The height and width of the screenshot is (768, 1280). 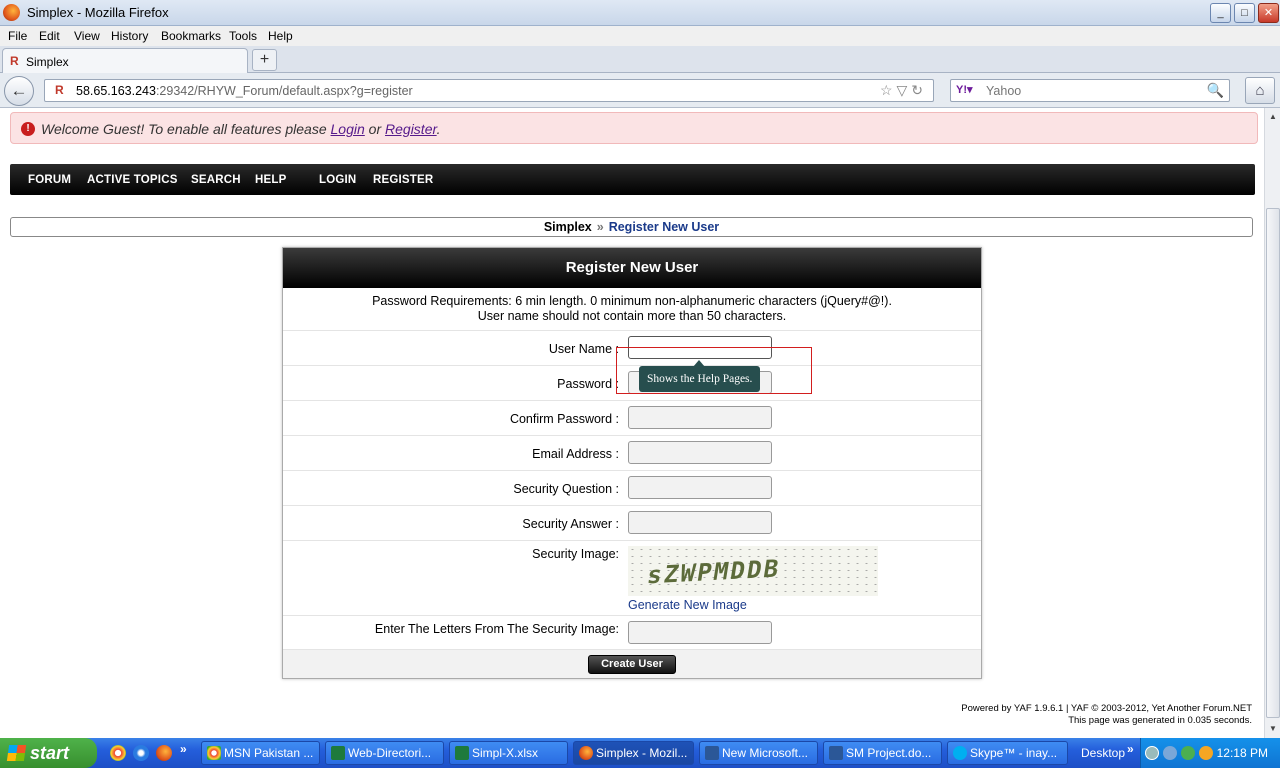 I want to click on home-button: ⌂, so click(x=1260, y=90).